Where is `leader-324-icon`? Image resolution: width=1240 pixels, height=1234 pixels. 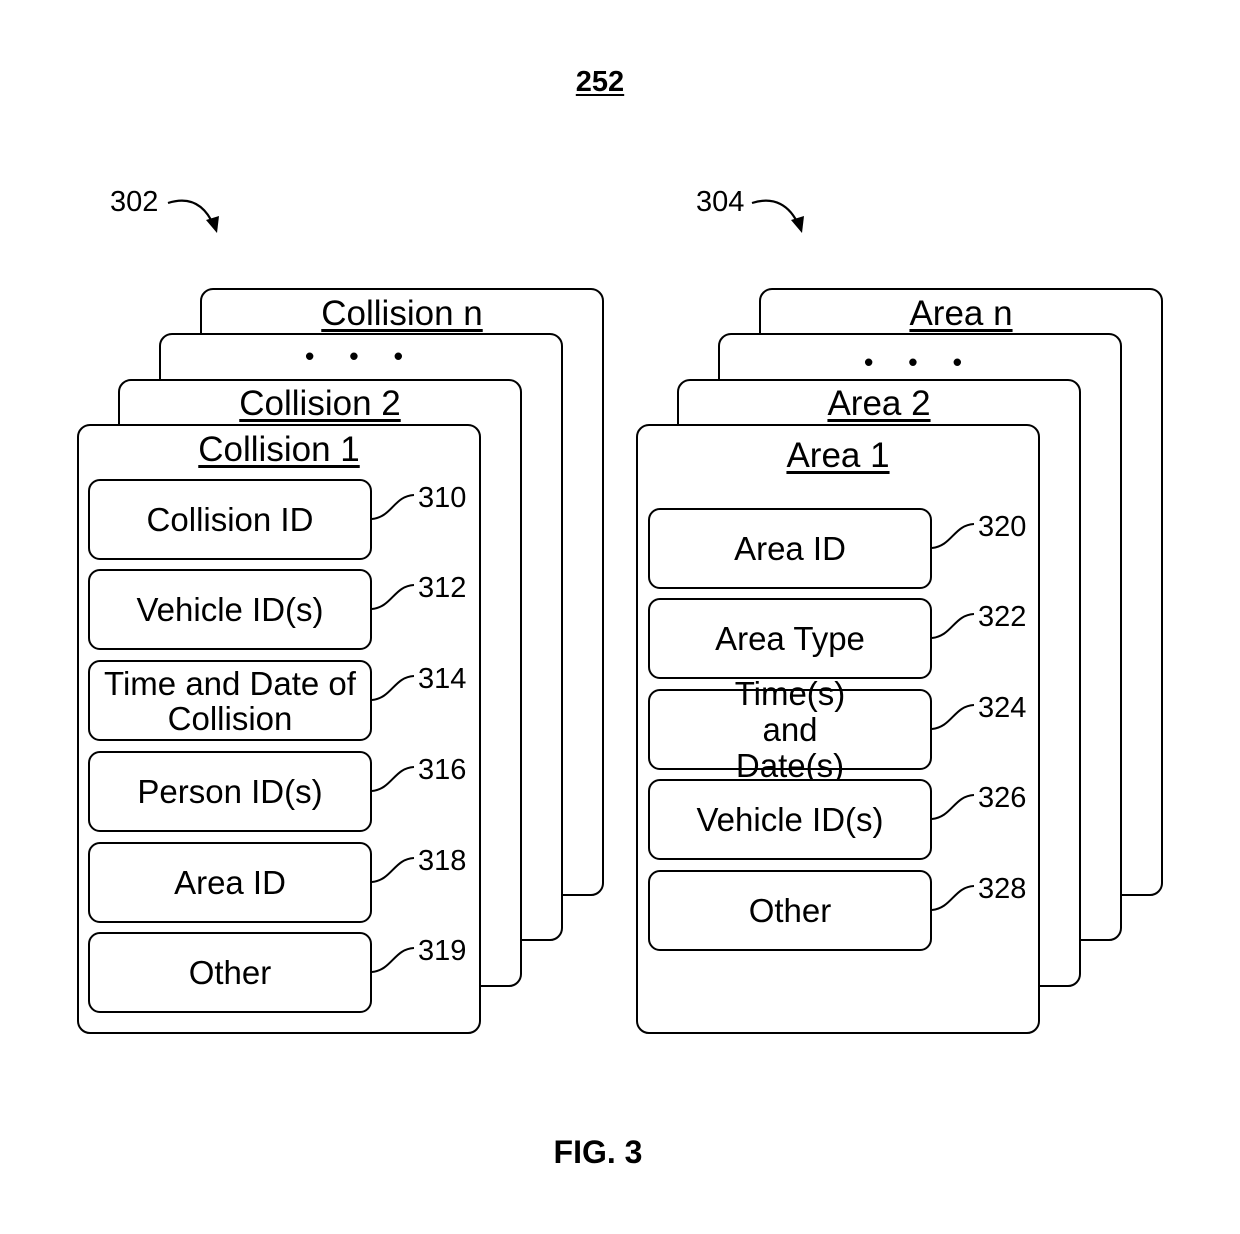
leader-324-icon is located at coordinates (953, 717).